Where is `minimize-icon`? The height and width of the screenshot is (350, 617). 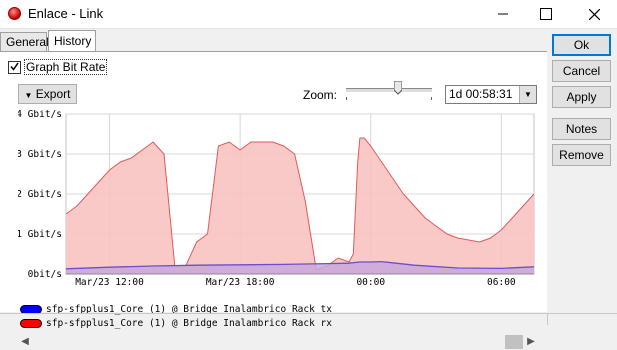 minimize-icon is located at coordinates (503, 14).